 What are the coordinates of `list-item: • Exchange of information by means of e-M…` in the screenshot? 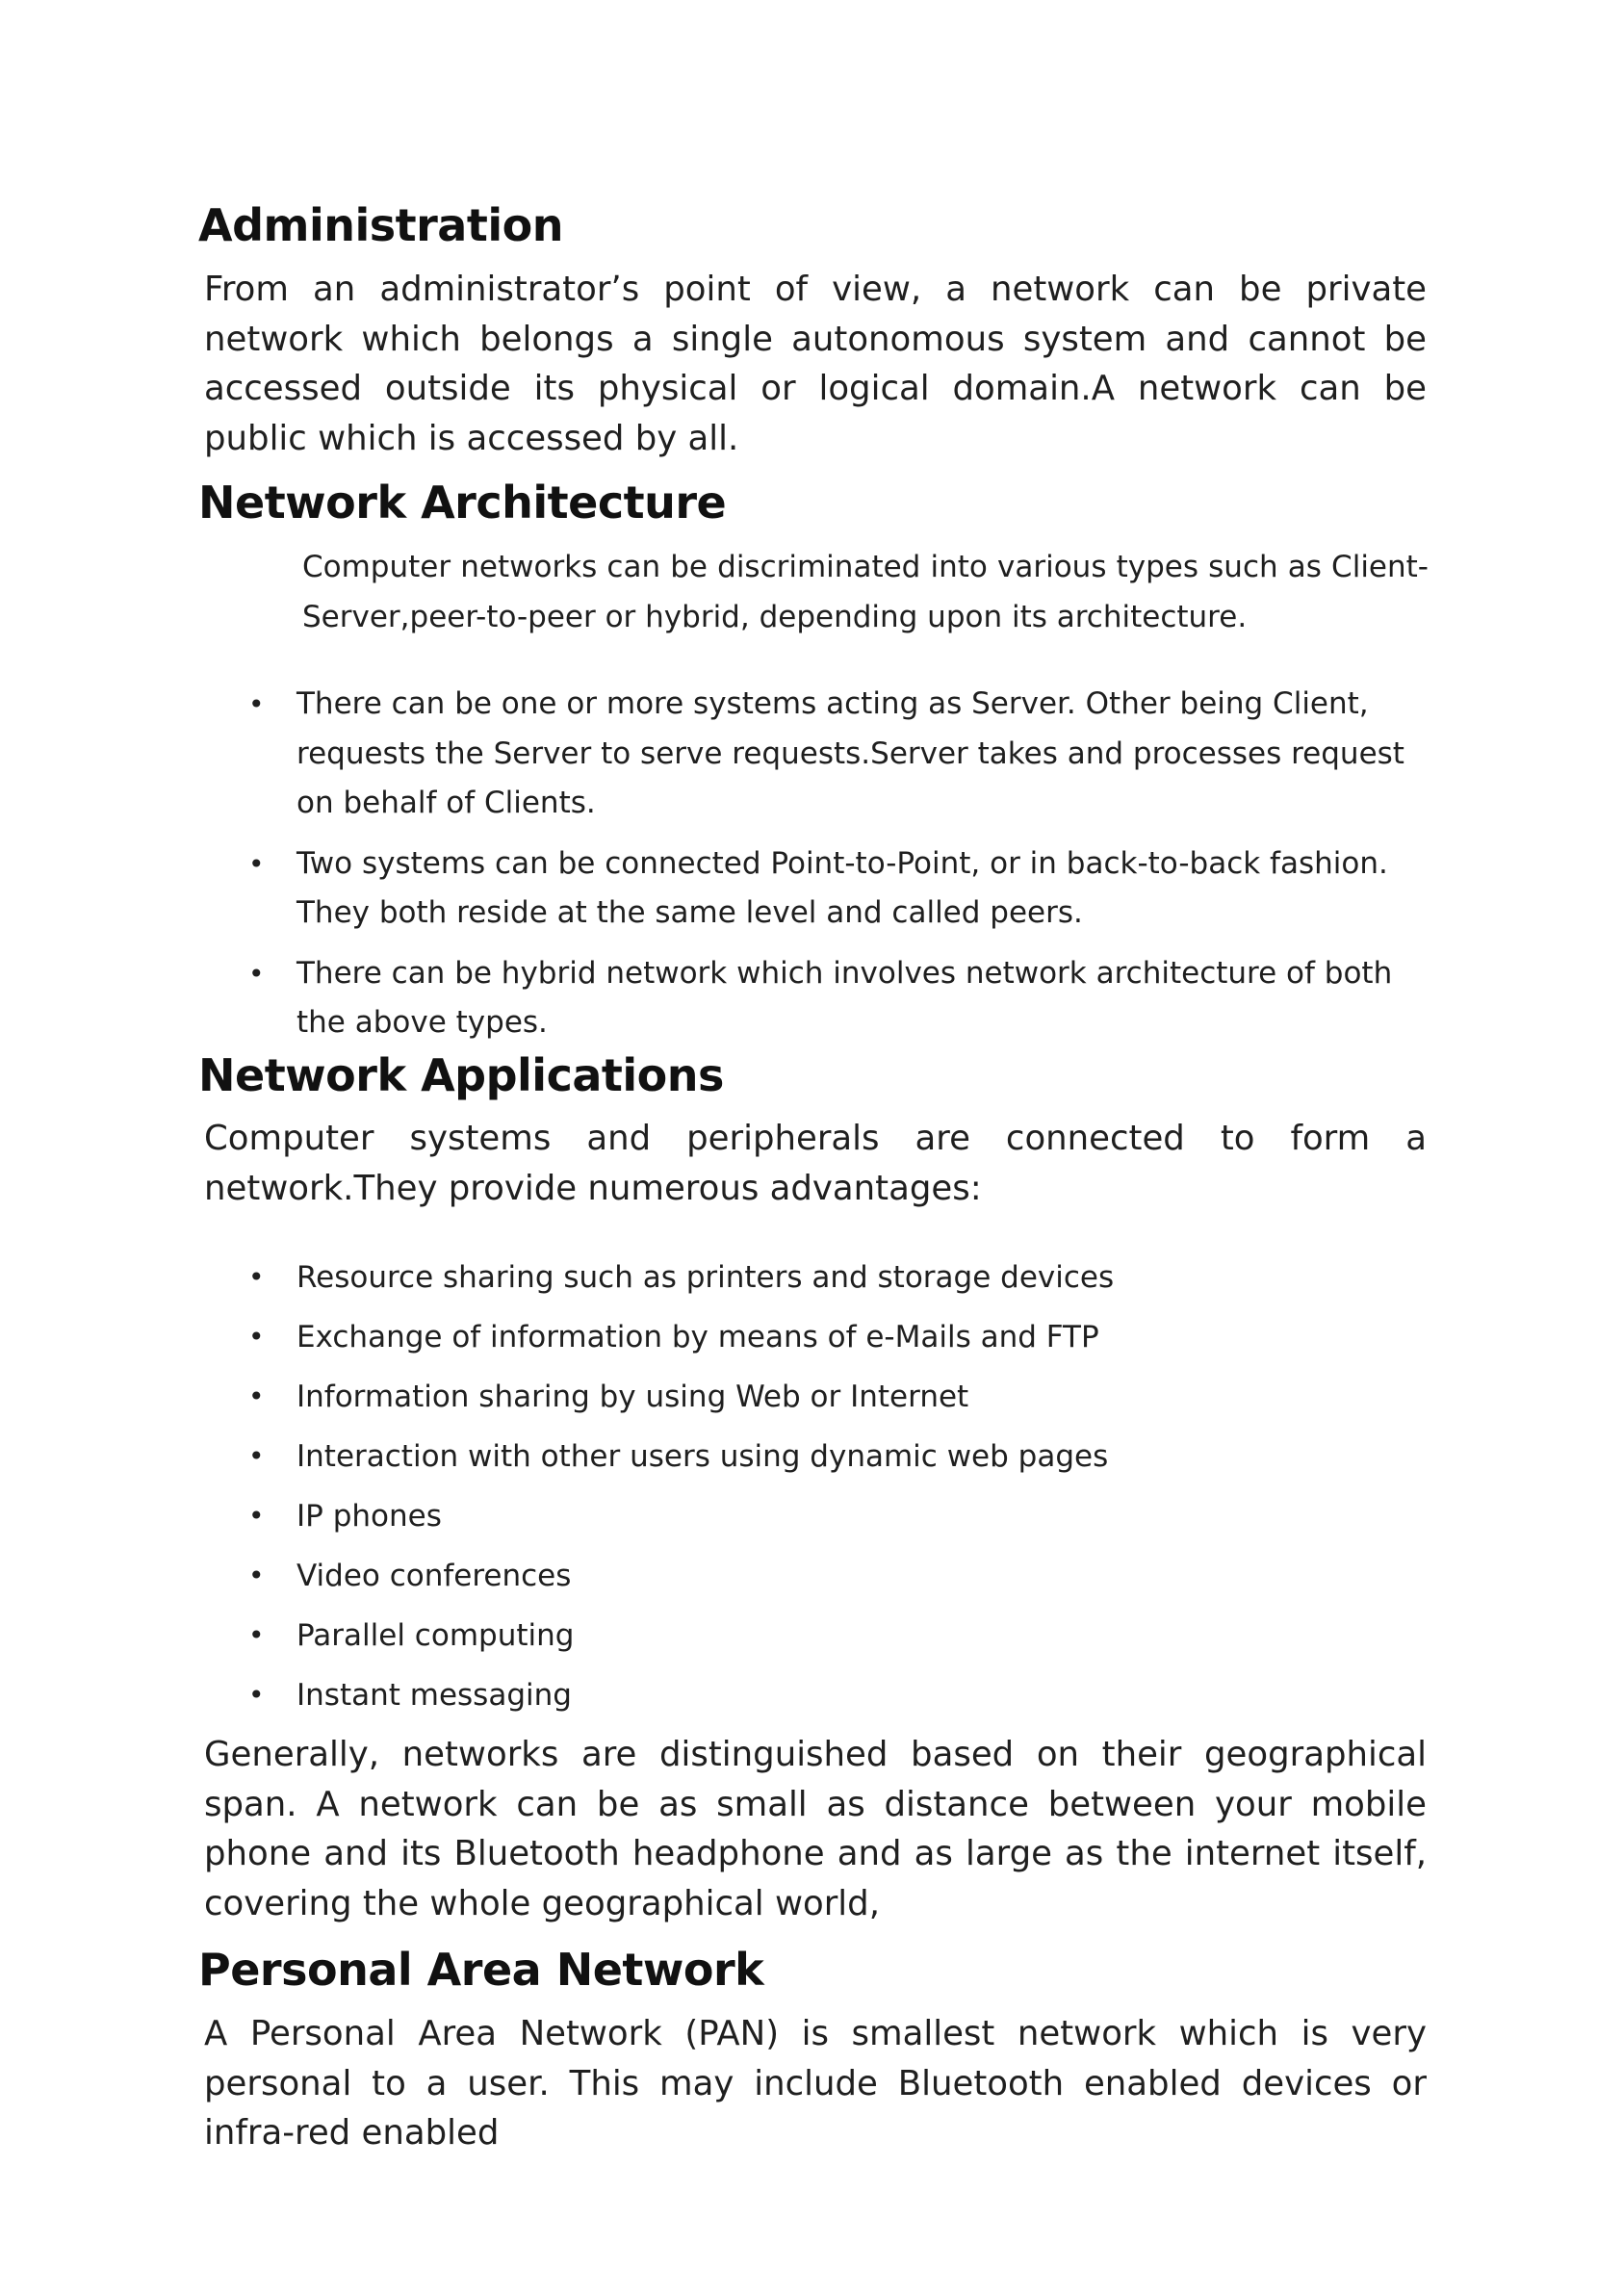 It's located at (840, 1337).